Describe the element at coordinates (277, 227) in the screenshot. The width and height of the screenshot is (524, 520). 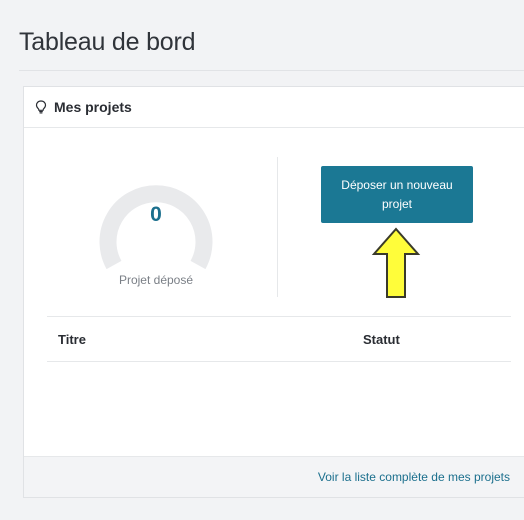
I see `section-divider` at that location.